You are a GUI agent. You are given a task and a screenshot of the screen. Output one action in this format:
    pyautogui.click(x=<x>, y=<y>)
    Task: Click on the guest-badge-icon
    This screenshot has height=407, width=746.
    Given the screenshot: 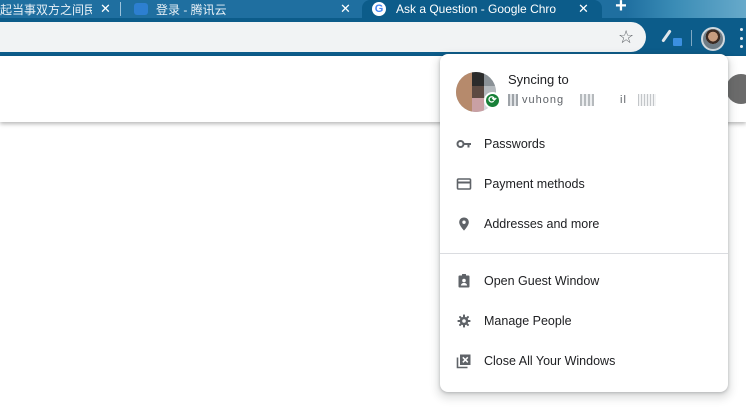 What is the action you would take?
    pyautogui.click(x=464, y=281)
    